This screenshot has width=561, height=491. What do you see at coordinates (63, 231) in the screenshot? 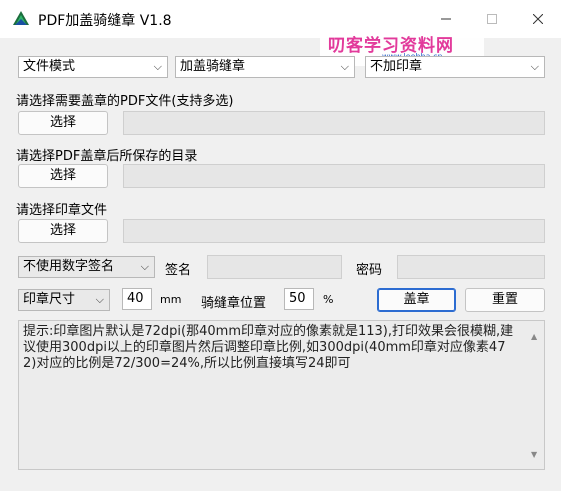
I see `choose-seal-button: 选择` at bounding box center [63, 231].